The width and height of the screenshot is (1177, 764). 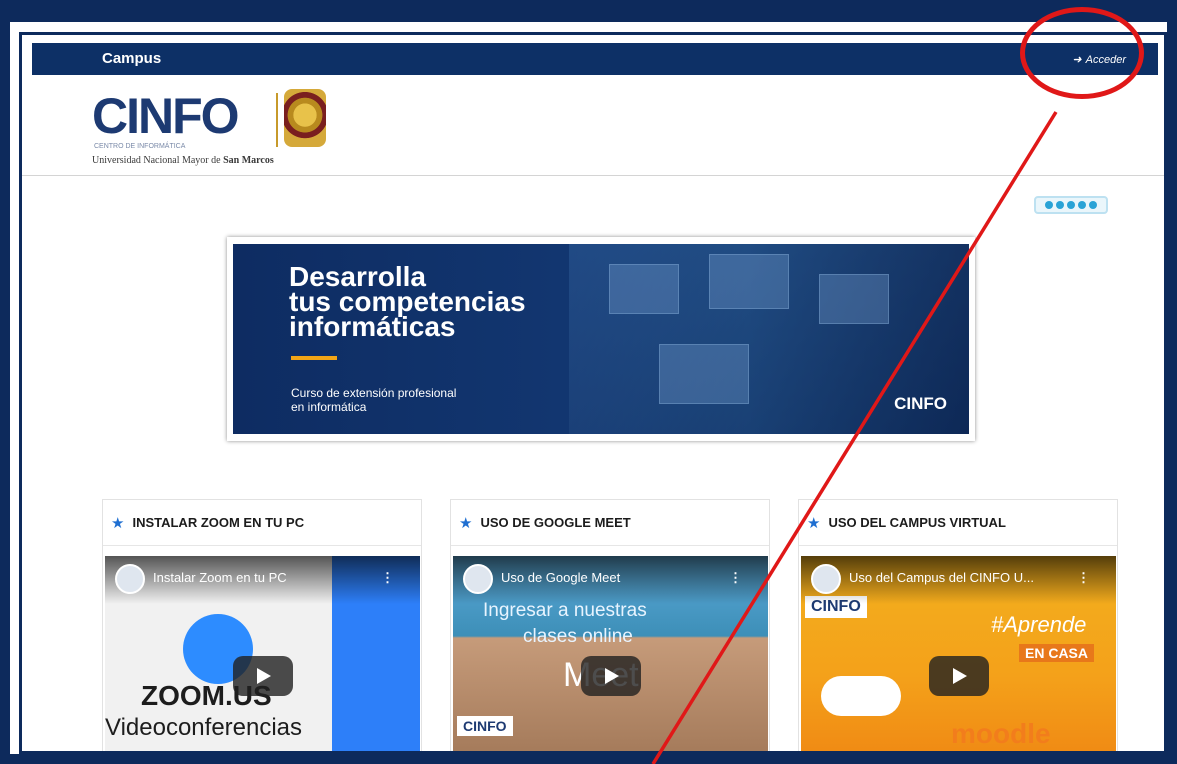 I want to click on card-title: INSTALAR ZOOM EN TU PC, so click(x=218, y=522).